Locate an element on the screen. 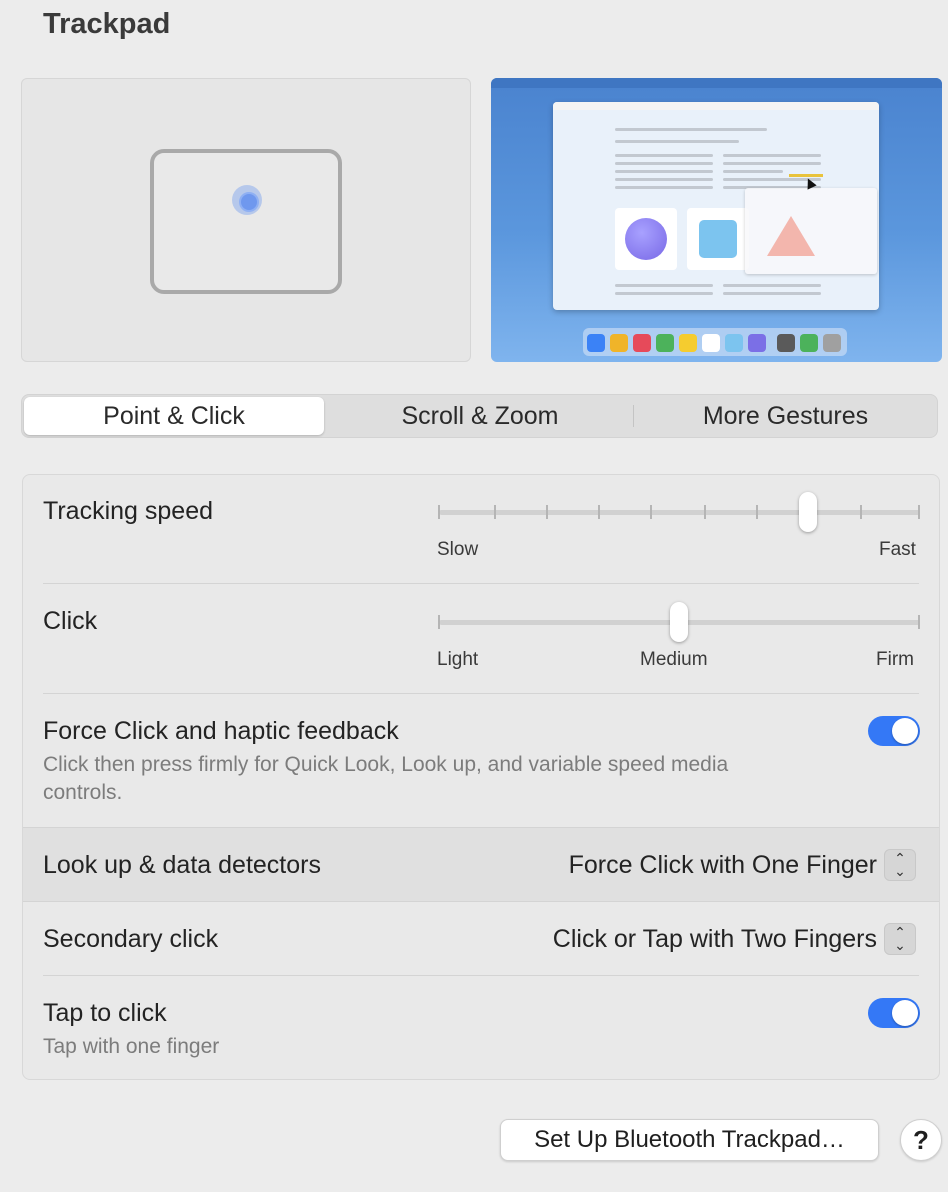 The width and height of the screenshot is (948, 1192). click-pressure-knob is located at coordinates (679, 622).